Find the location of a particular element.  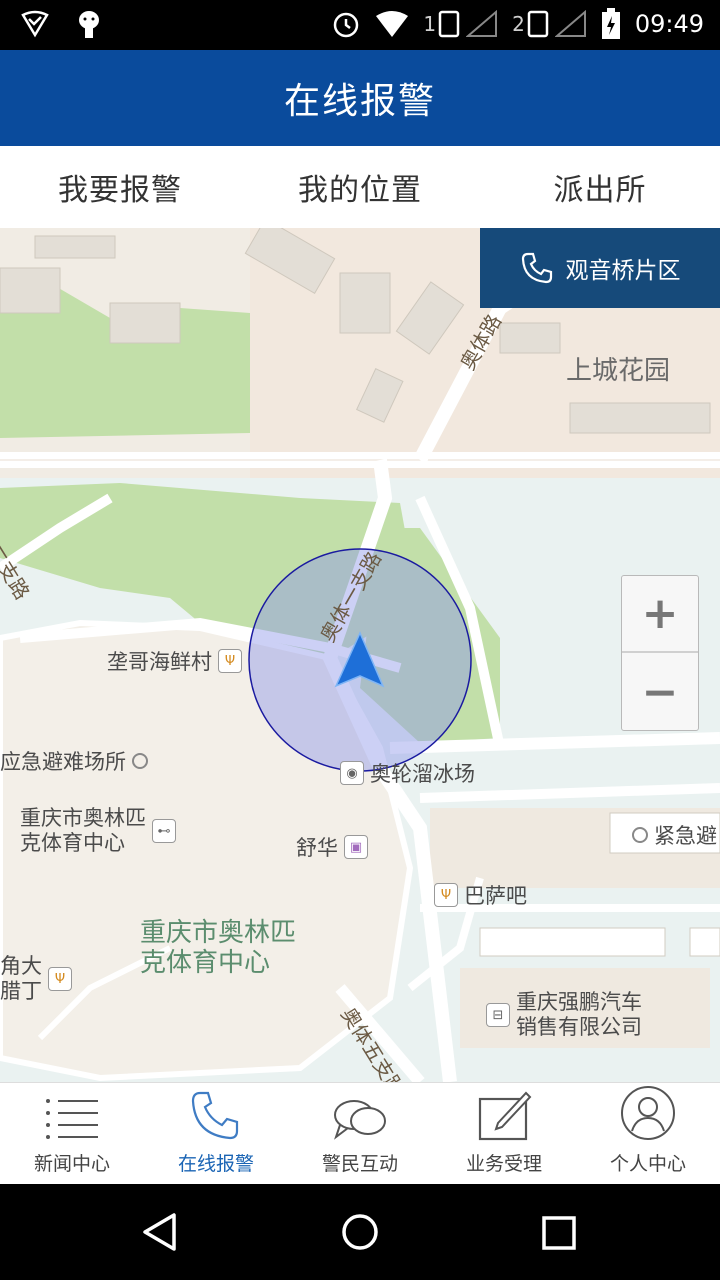

back-icon is located at coordinates (160, 1232).